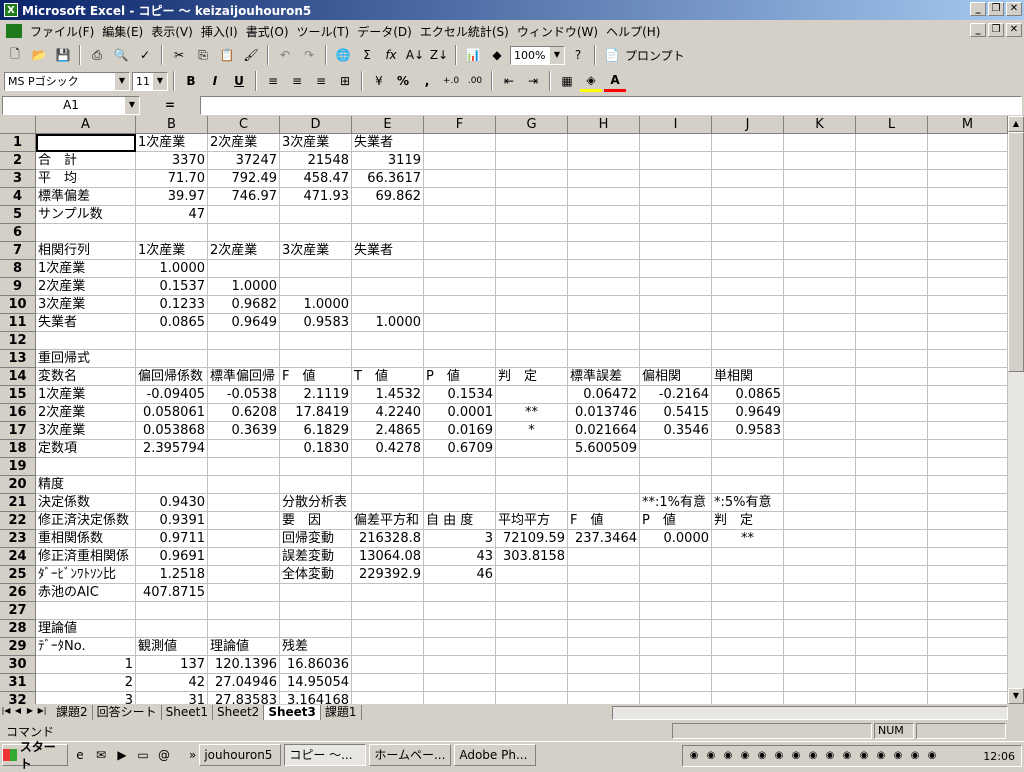  Describe the element at coordinates (415, 55) in the screenshot. I see `sort-ascending-icon: A↓` at that location.